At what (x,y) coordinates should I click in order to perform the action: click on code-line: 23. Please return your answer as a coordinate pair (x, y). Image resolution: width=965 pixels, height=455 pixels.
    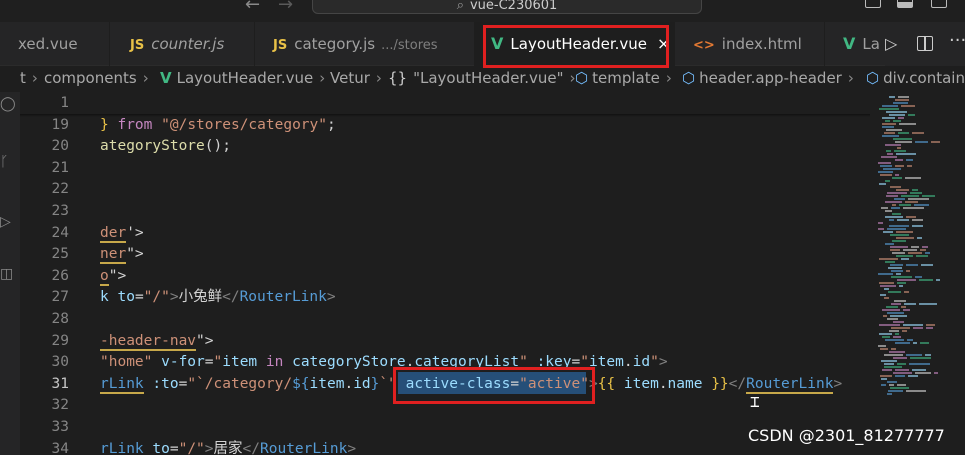
    Looking at the image, I should click on (445, 211).